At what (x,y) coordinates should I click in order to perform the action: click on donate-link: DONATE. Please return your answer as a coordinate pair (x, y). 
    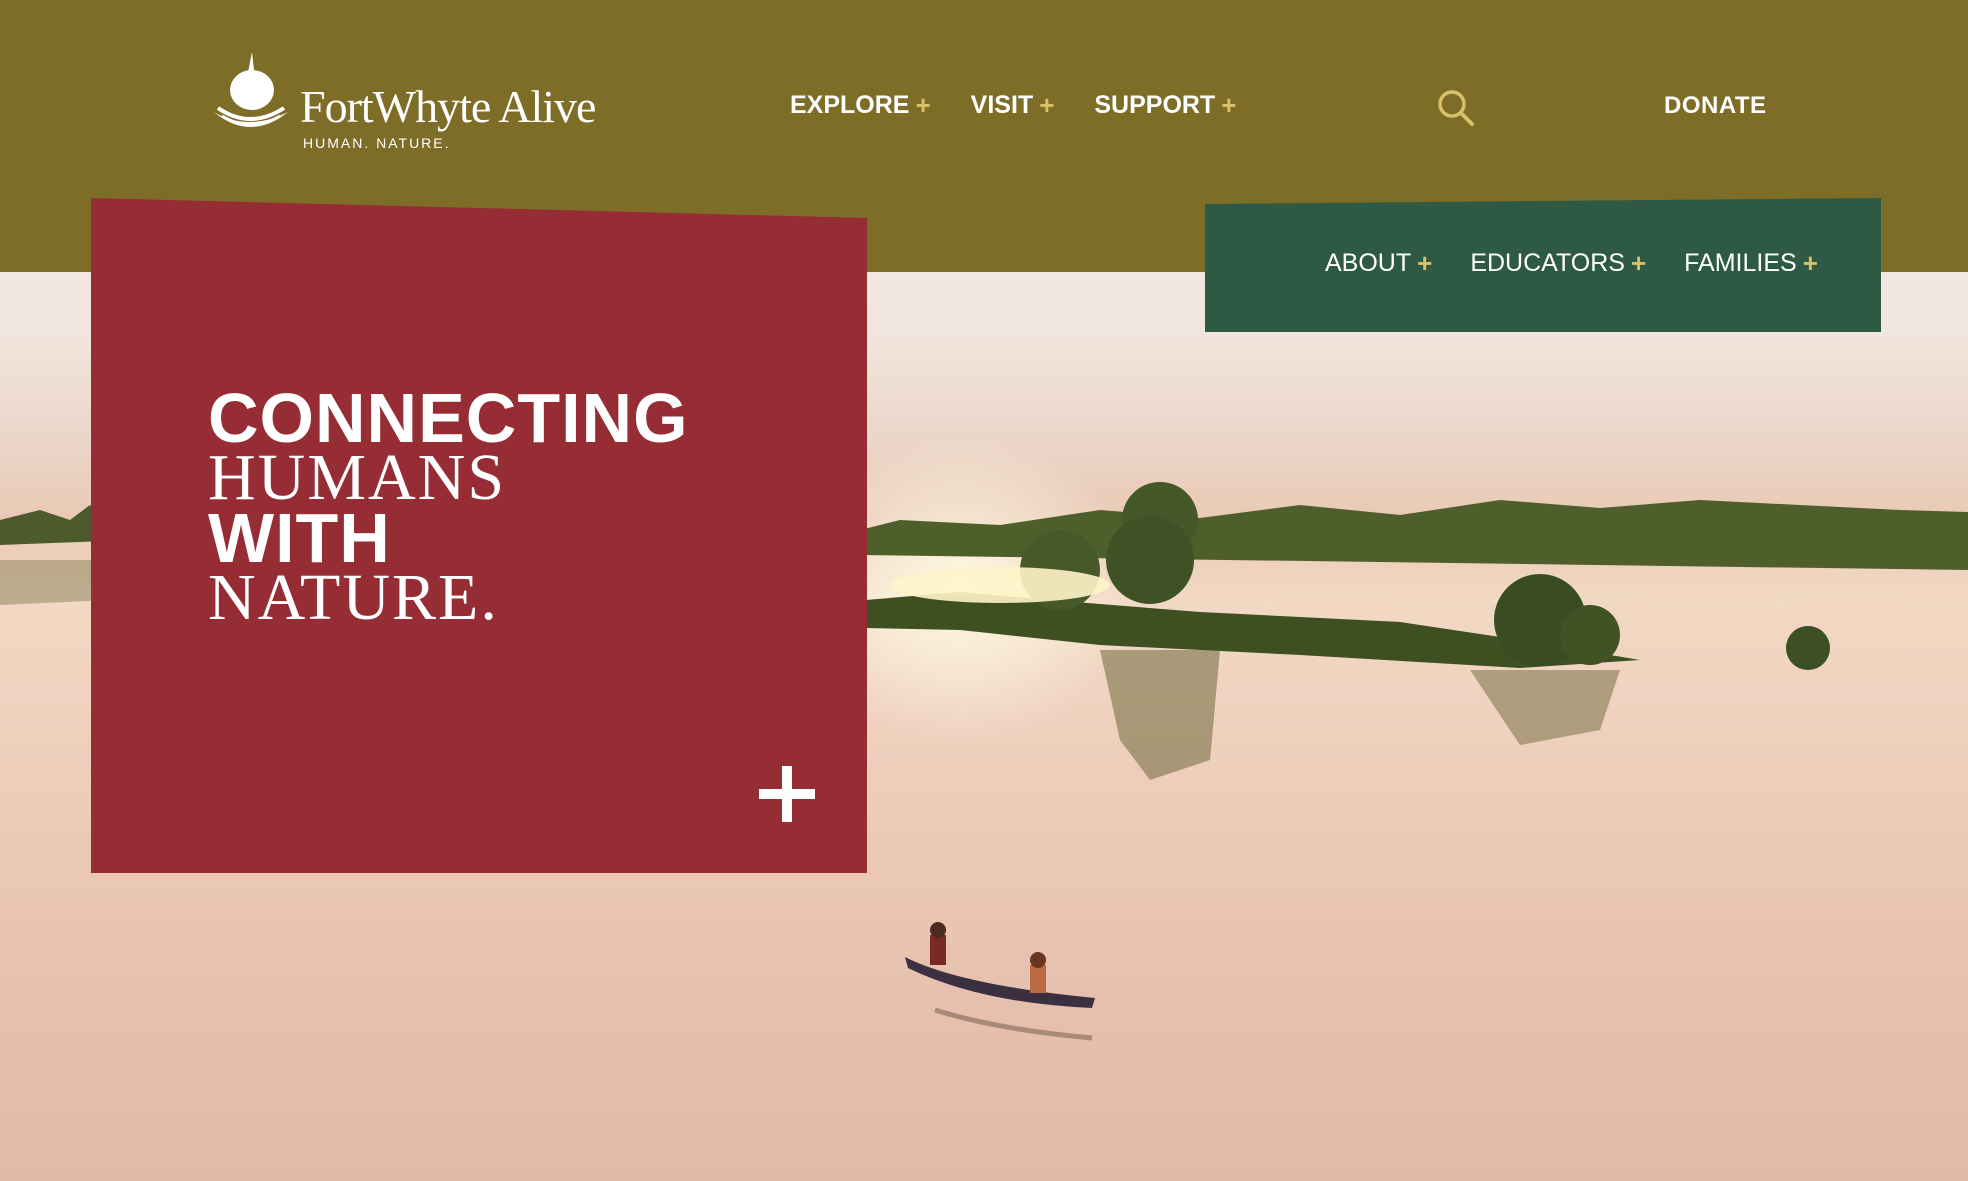
    Looking at the image, I should click on (1715, 106).